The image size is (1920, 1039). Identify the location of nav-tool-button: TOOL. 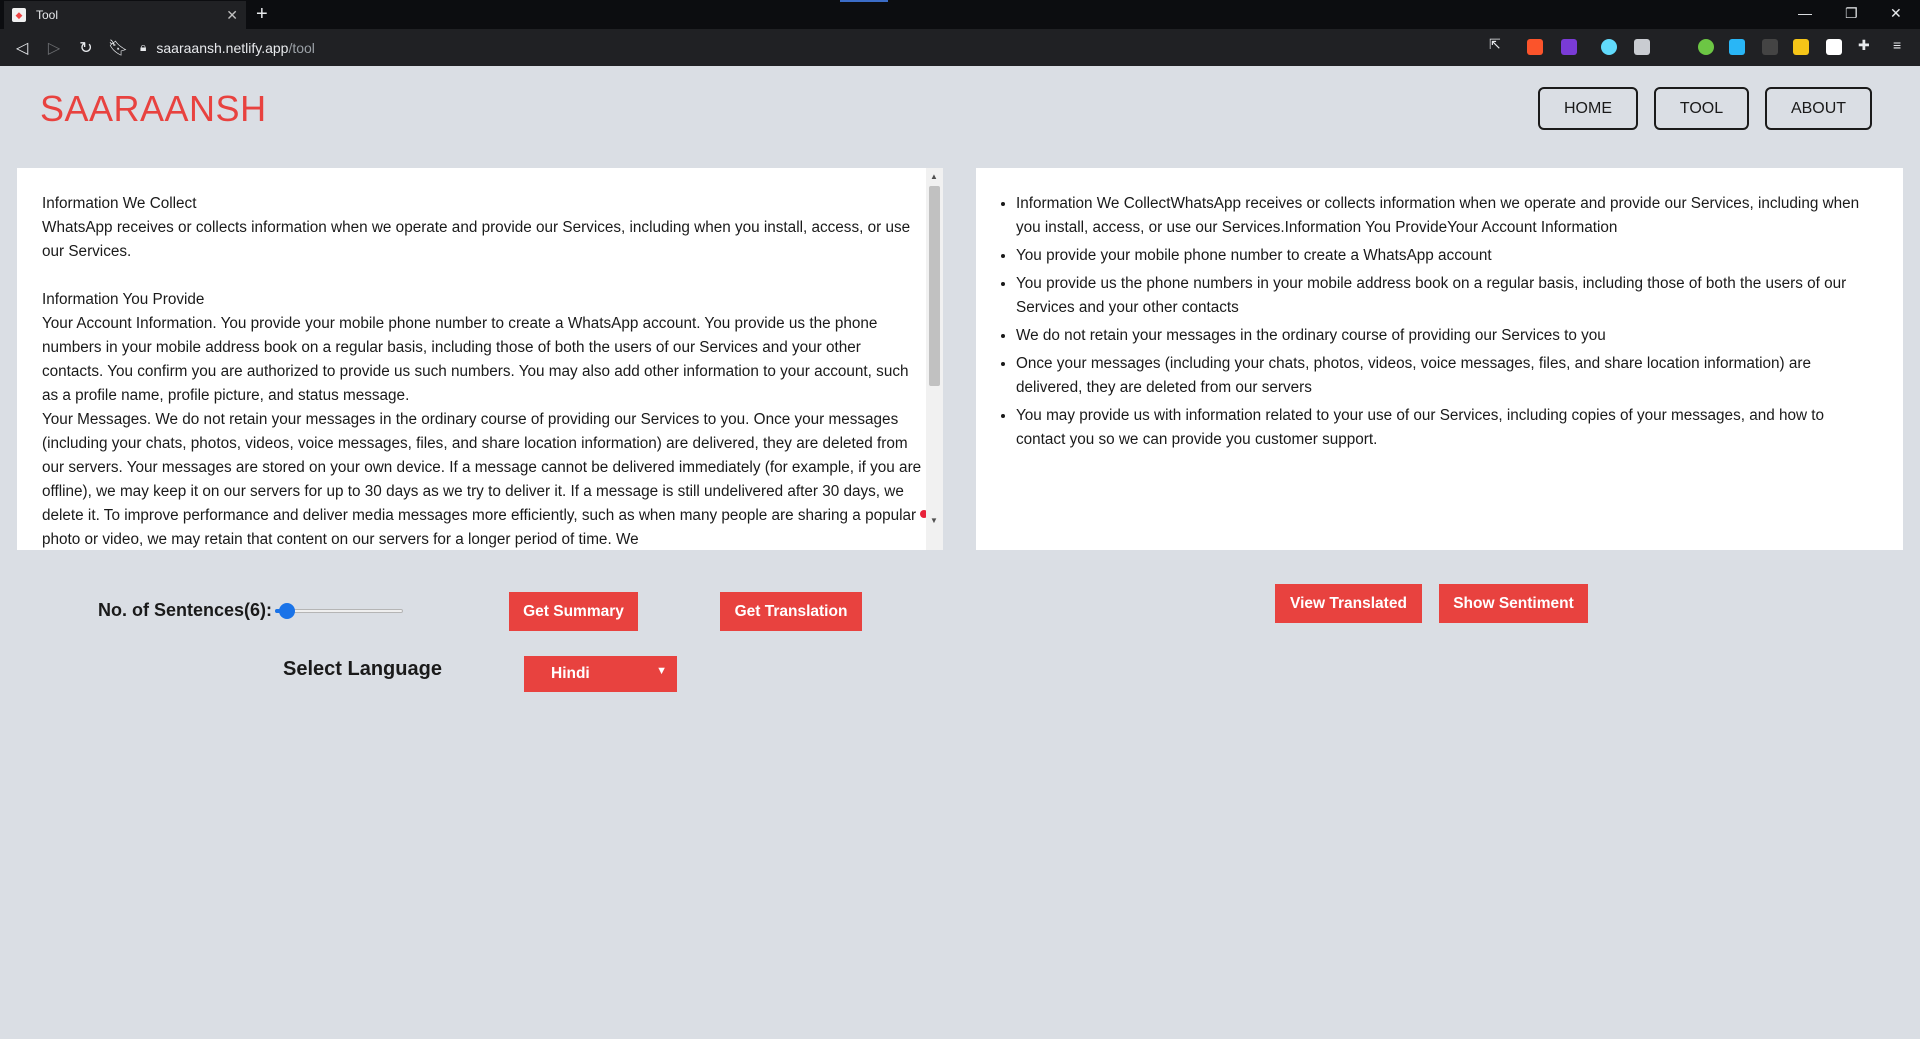
(1701, 108).